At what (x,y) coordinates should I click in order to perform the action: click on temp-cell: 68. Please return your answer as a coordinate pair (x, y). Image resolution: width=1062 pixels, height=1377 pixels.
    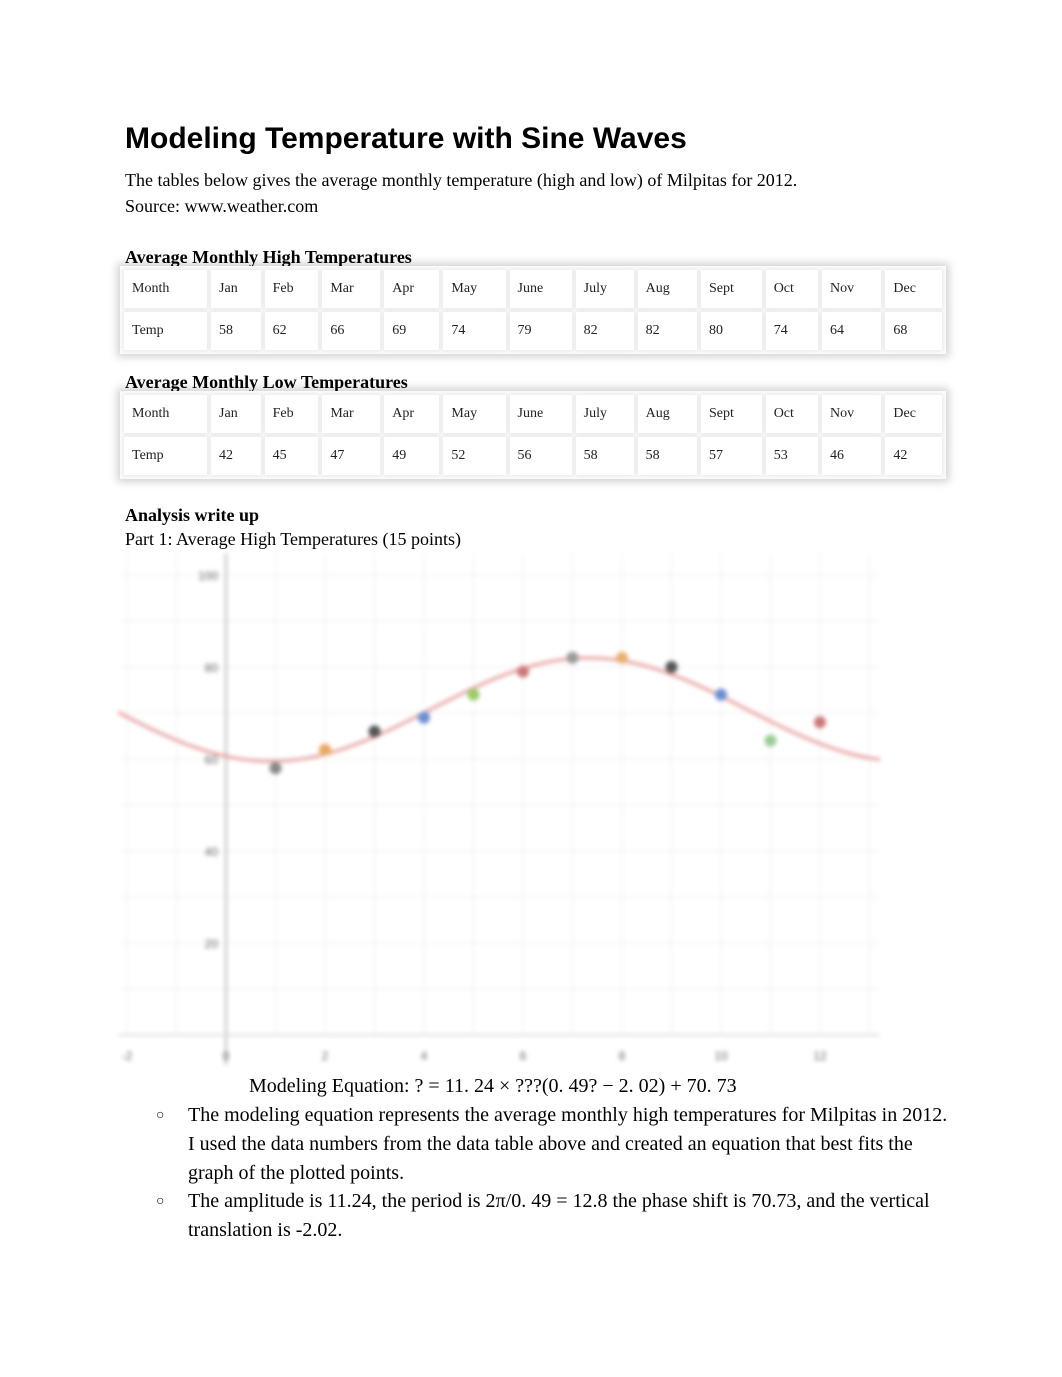
    Looking at the image, I should click on (913, 331).